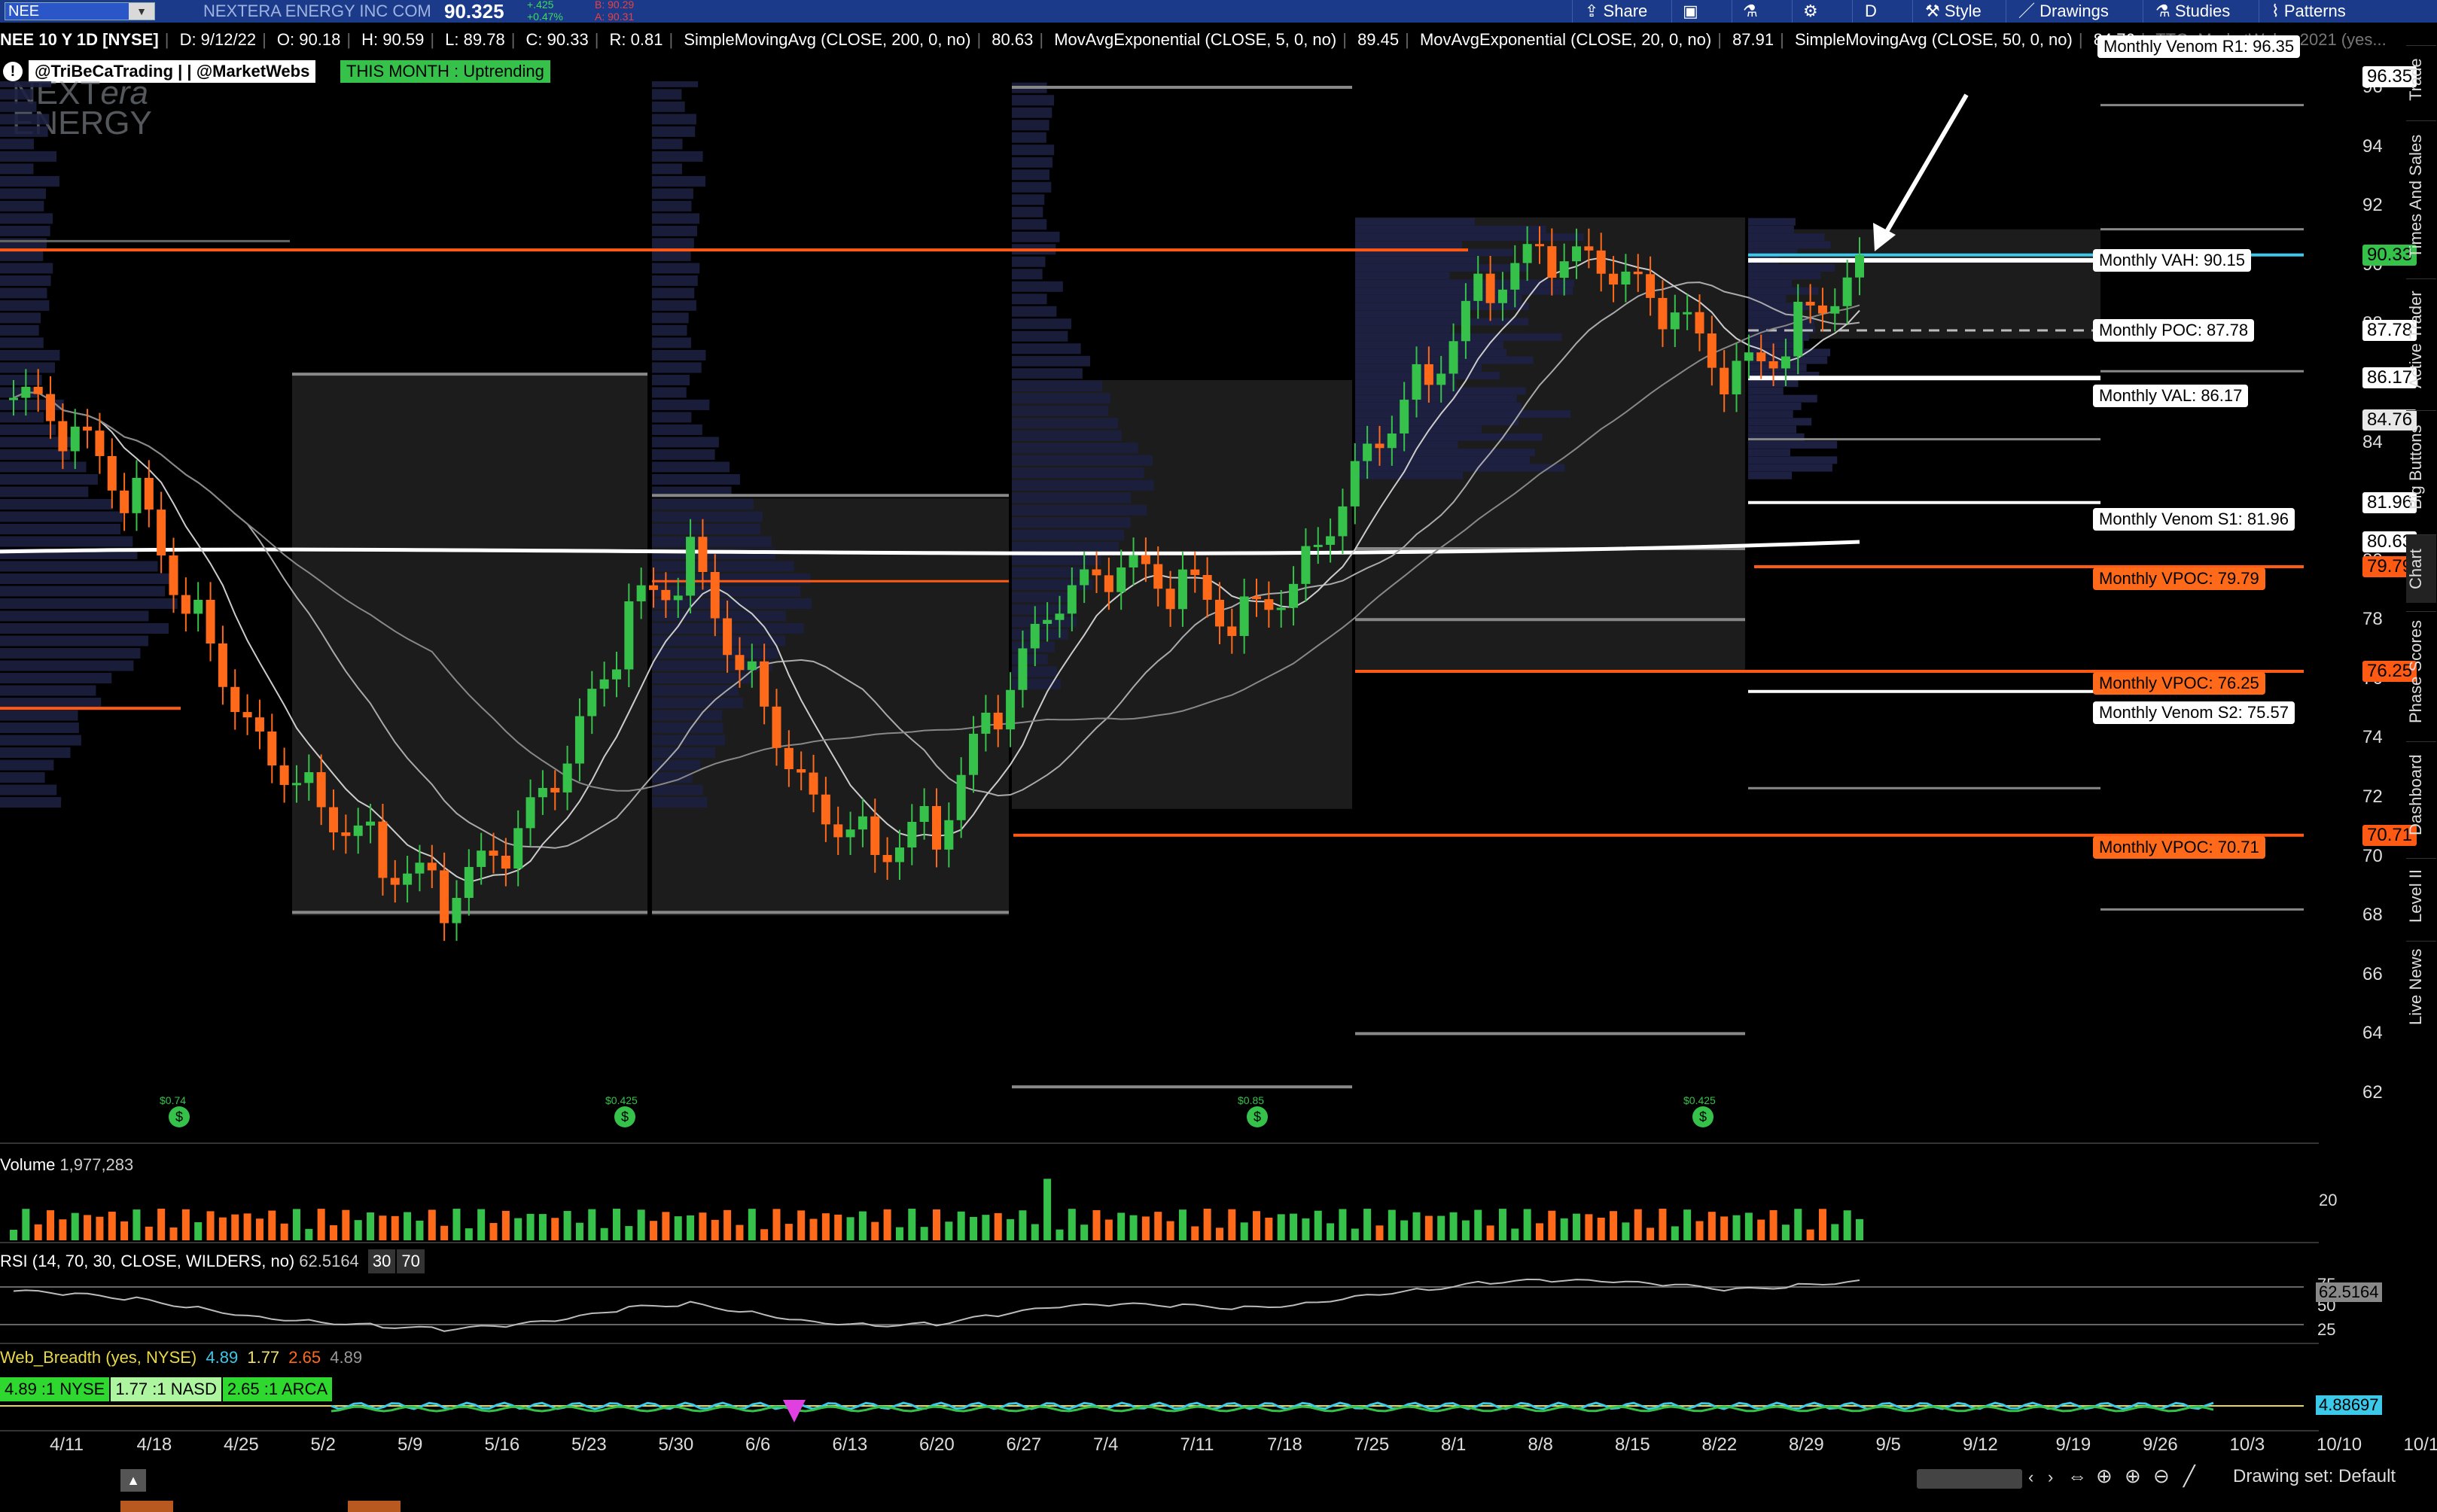  Describe the element at coordinates (141, 12) in the screenshot. I see `symbol-dropdown-icon: ▼` at that location.